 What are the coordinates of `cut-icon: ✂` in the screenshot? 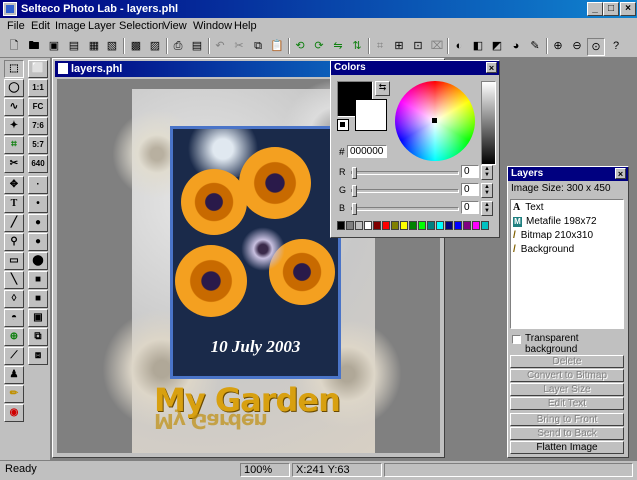 It's located at (239, 46).